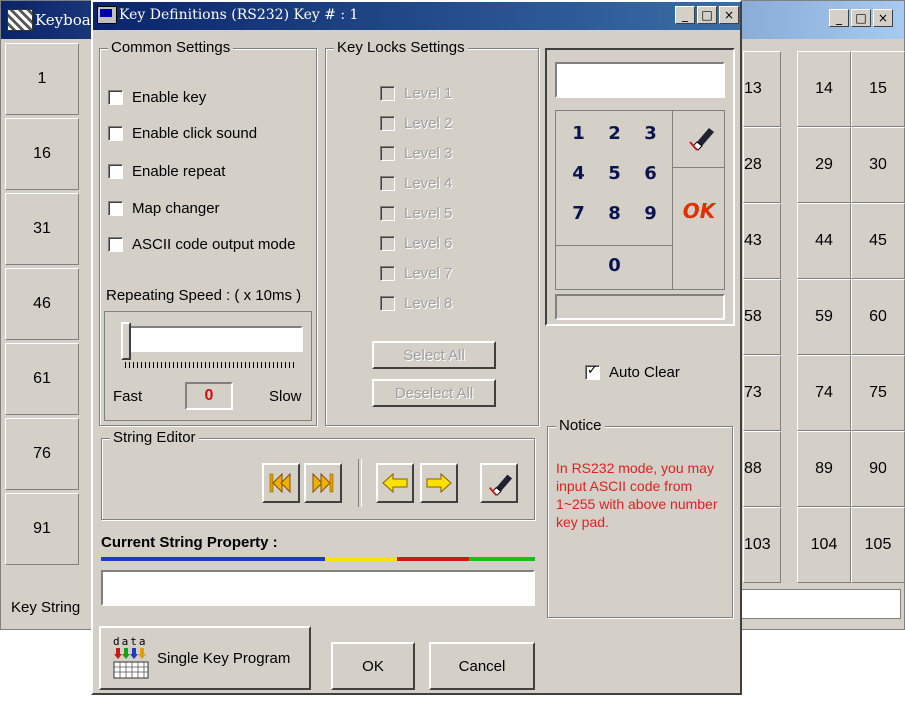  I want to click on keyboard-key: 61, so click(42, 379).